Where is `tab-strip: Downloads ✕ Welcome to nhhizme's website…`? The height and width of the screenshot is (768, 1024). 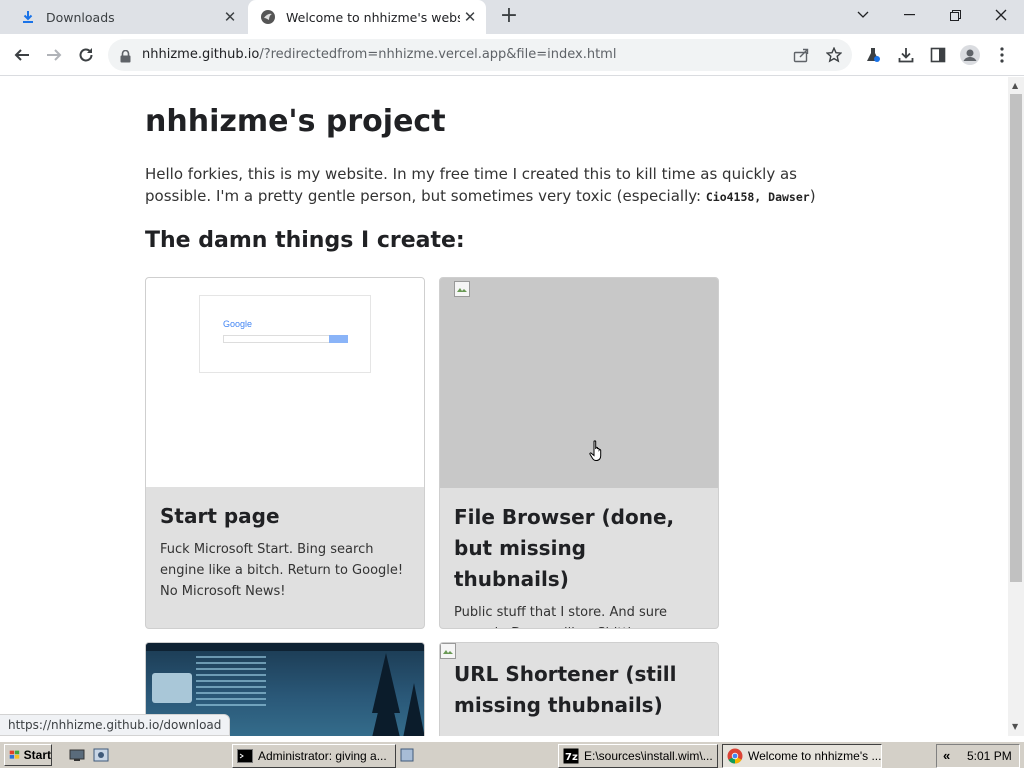
tab-strip: Downloads ✕ Welcome to nhhizme's website… is located at coordinates (512, 17).